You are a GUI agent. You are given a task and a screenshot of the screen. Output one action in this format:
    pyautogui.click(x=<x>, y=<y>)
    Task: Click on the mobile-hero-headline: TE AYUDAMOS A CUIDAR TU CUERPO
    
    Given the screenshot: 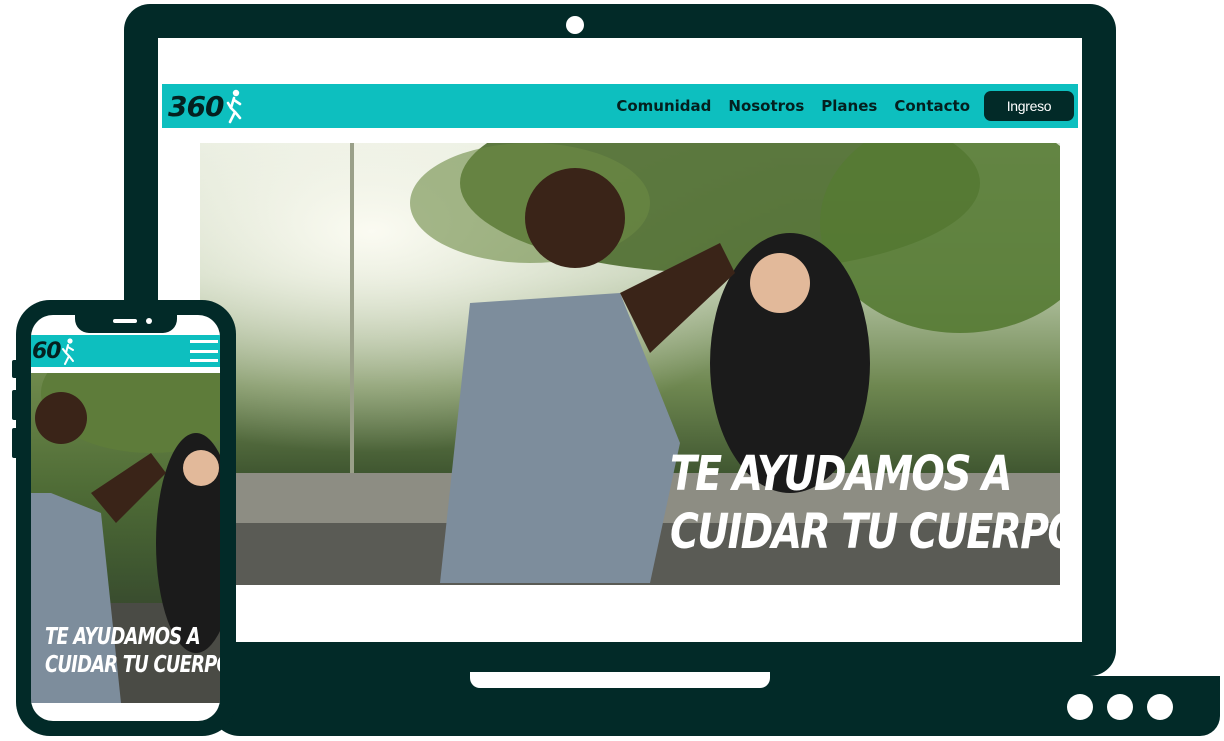 What is the action you would take?
    pyautogui.click(x=132, y=651)
    